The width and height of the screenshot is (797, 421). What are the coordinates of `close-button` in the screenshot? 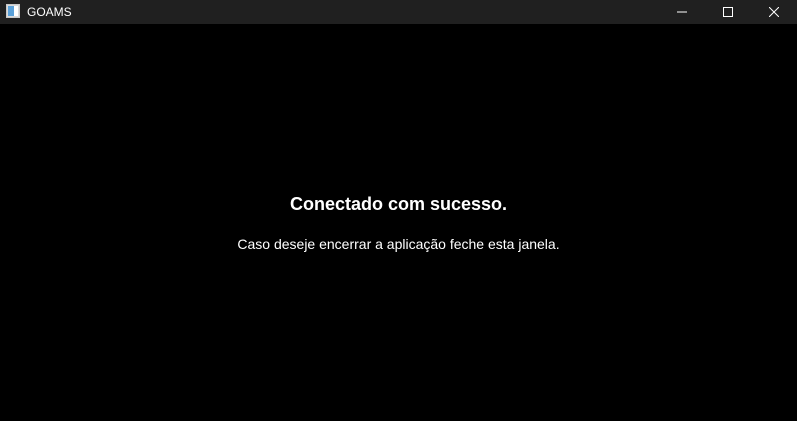 It's located at (774, 12).